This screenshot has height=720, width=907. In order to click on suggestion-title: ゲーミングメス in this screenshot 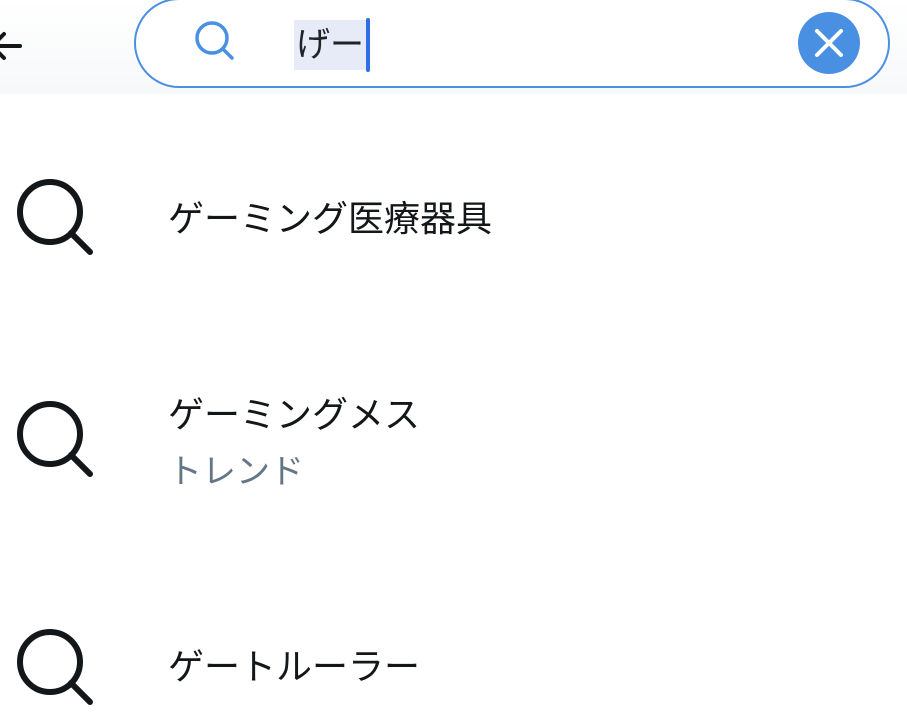, I will do `click(294, 415)`.